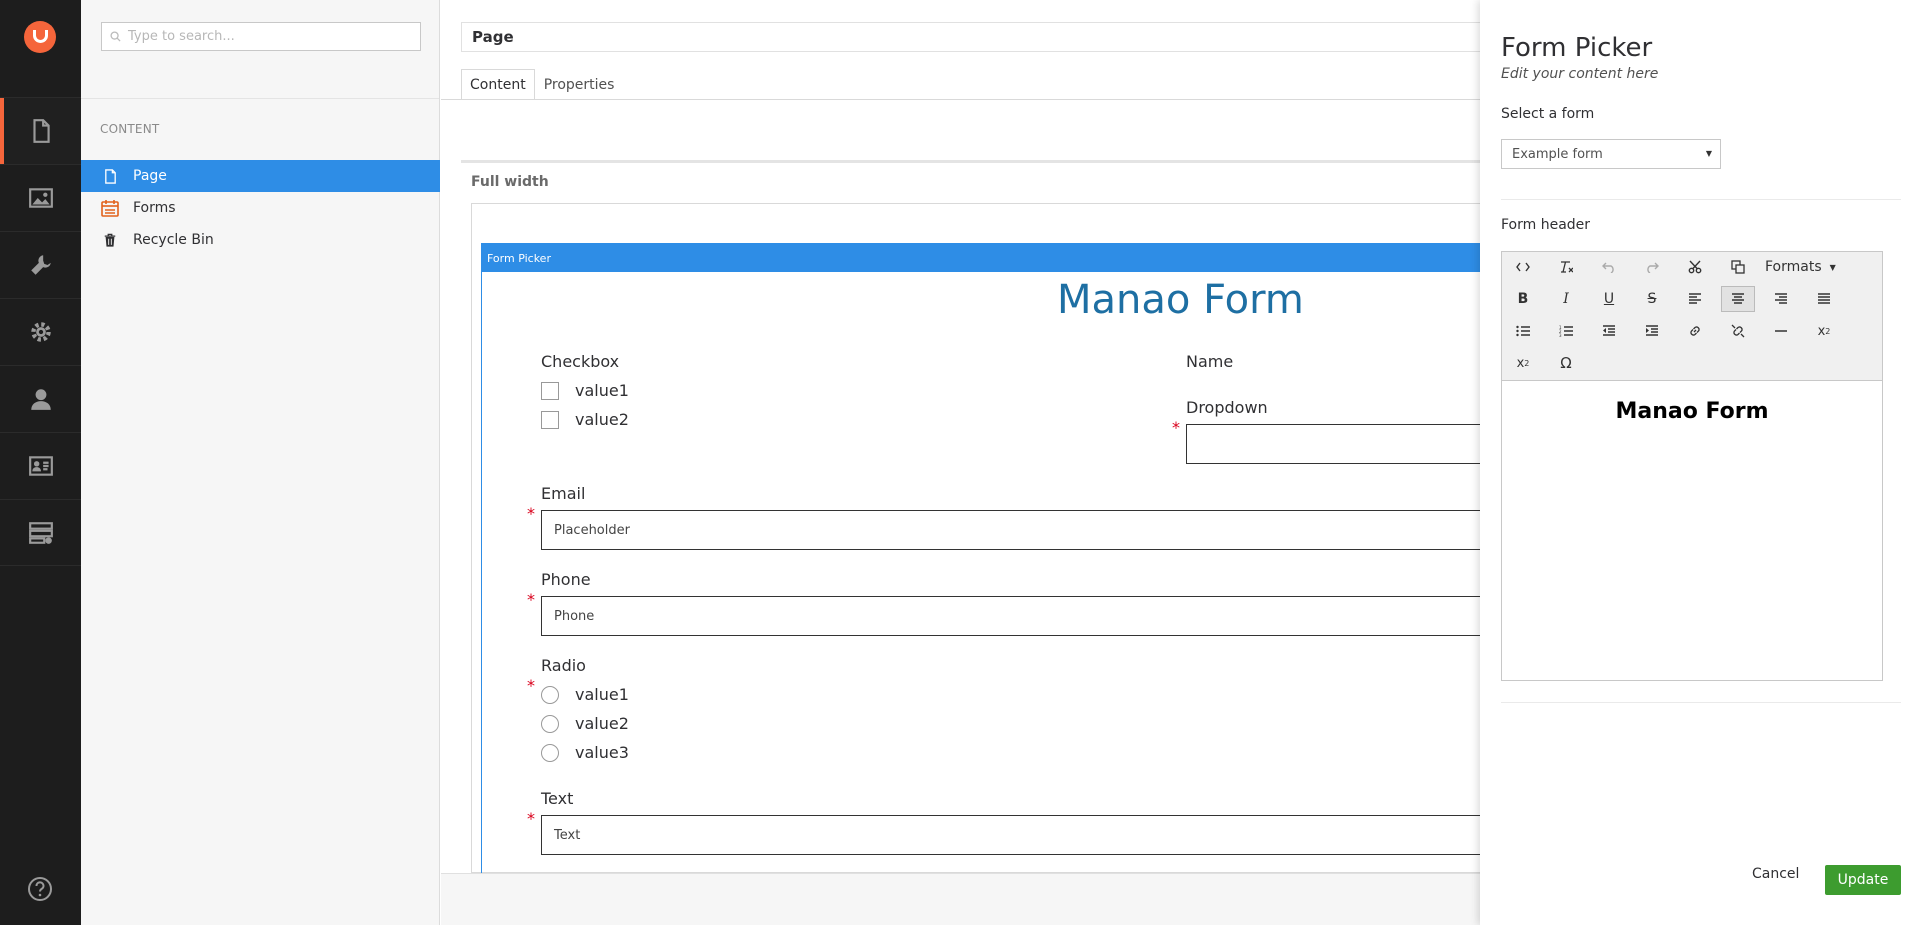 The image size is (1920, 925). I want to click on section-rail, so click(40, 462).